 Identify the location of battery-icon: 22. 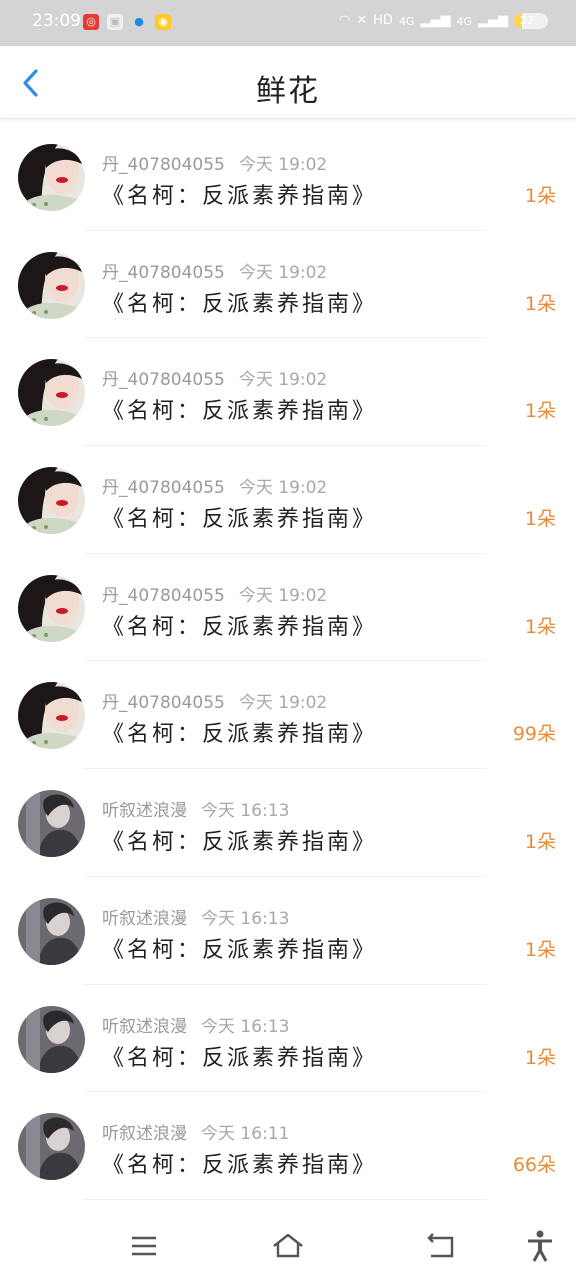
(531, 21).